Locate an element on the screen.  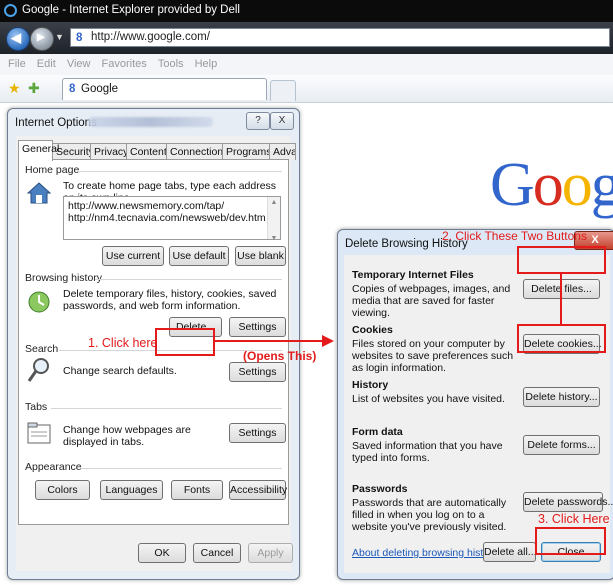
step3-annotation: 3. Click Here is located at coordinates (574, 519).